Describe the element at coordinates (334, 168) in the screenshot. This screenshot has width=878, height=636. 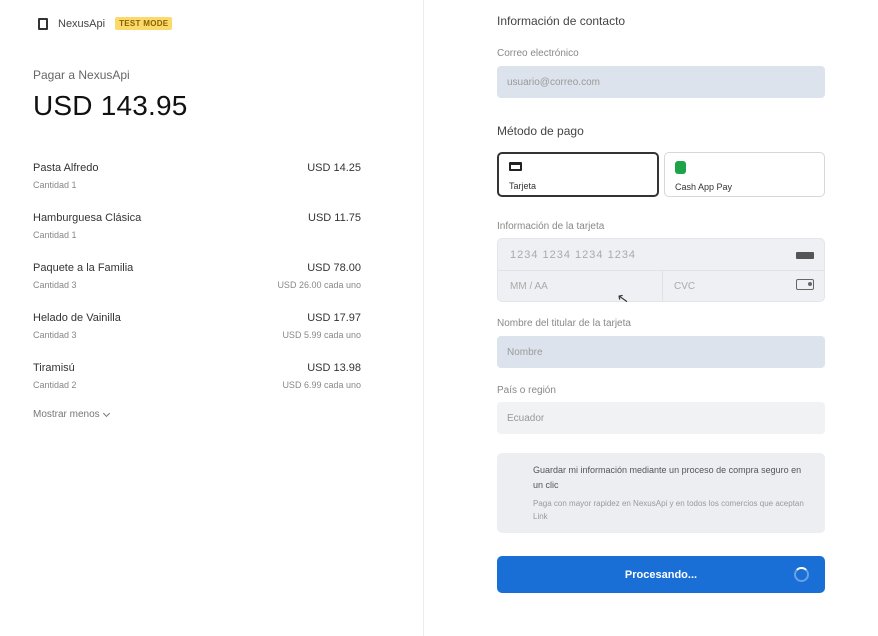
I see `item-price: USD 14.25` at that location.